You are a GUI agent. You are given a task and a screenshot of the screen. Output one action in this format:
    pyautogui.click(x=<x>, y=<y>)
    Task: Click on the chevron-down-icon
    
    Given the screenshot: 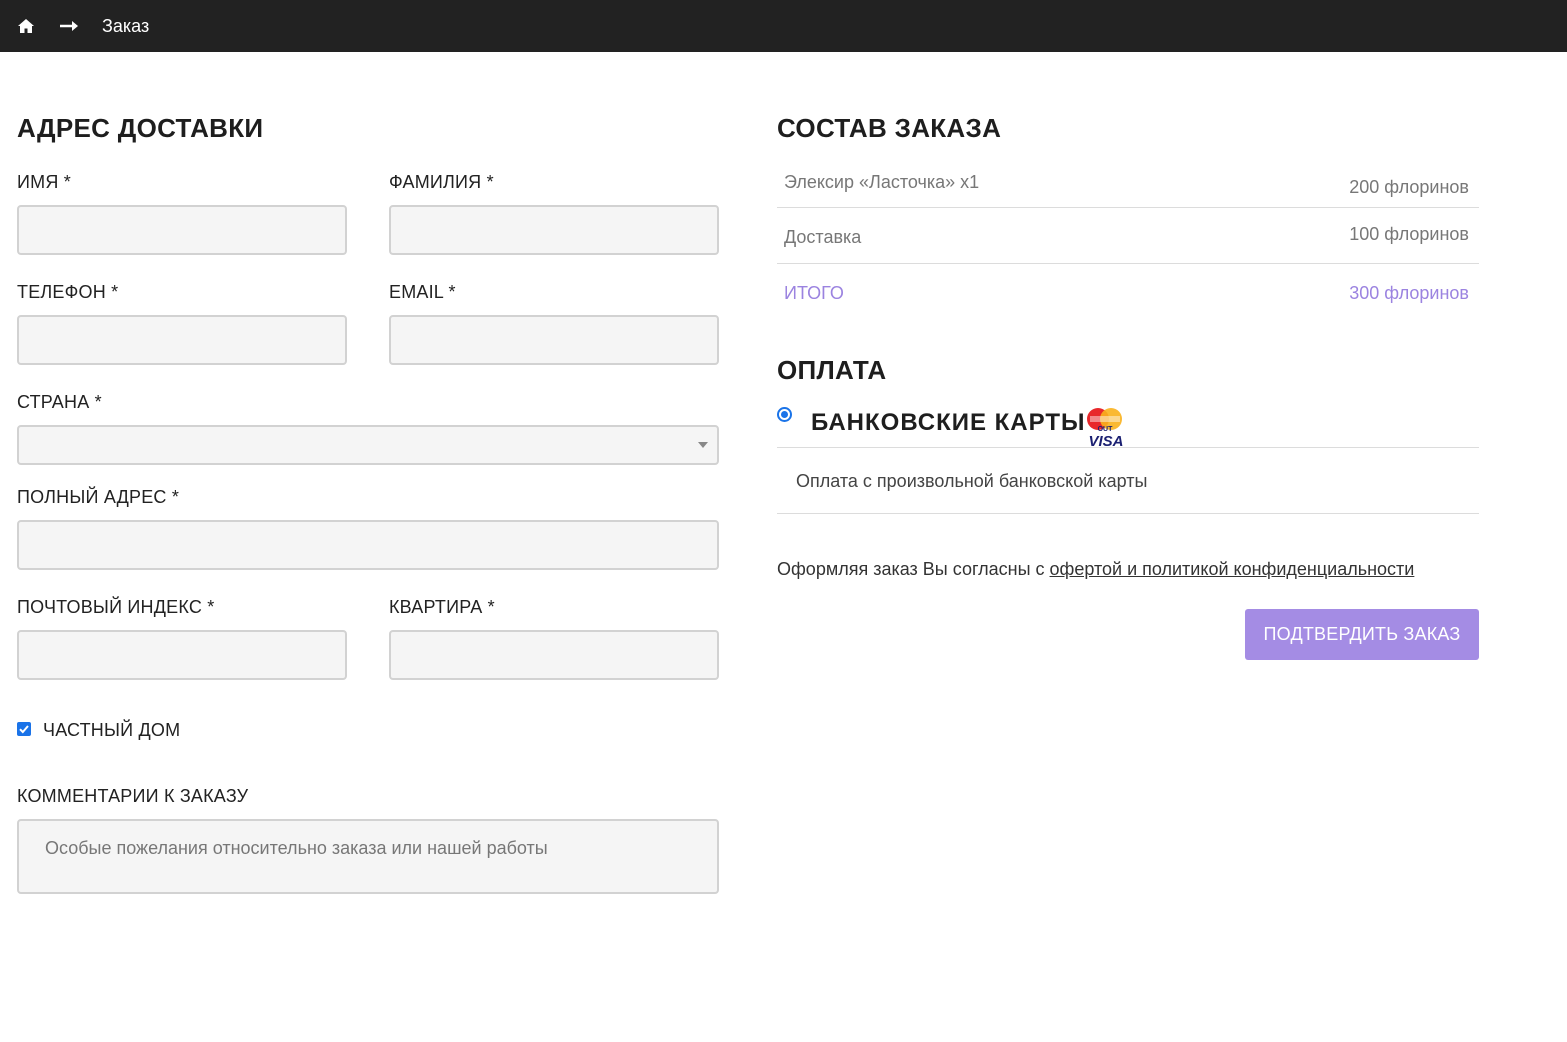 What is the action you would take?
    pyautogui.click(x=703, y=445)
    